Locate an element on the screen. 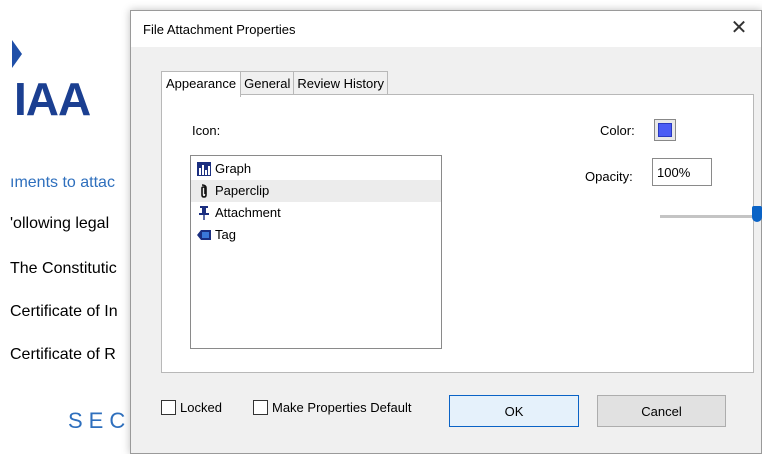 Image resolution: width=762 pixels, height=454 pixels. document-line: Certificate of R is located at coordinates (63, 354).